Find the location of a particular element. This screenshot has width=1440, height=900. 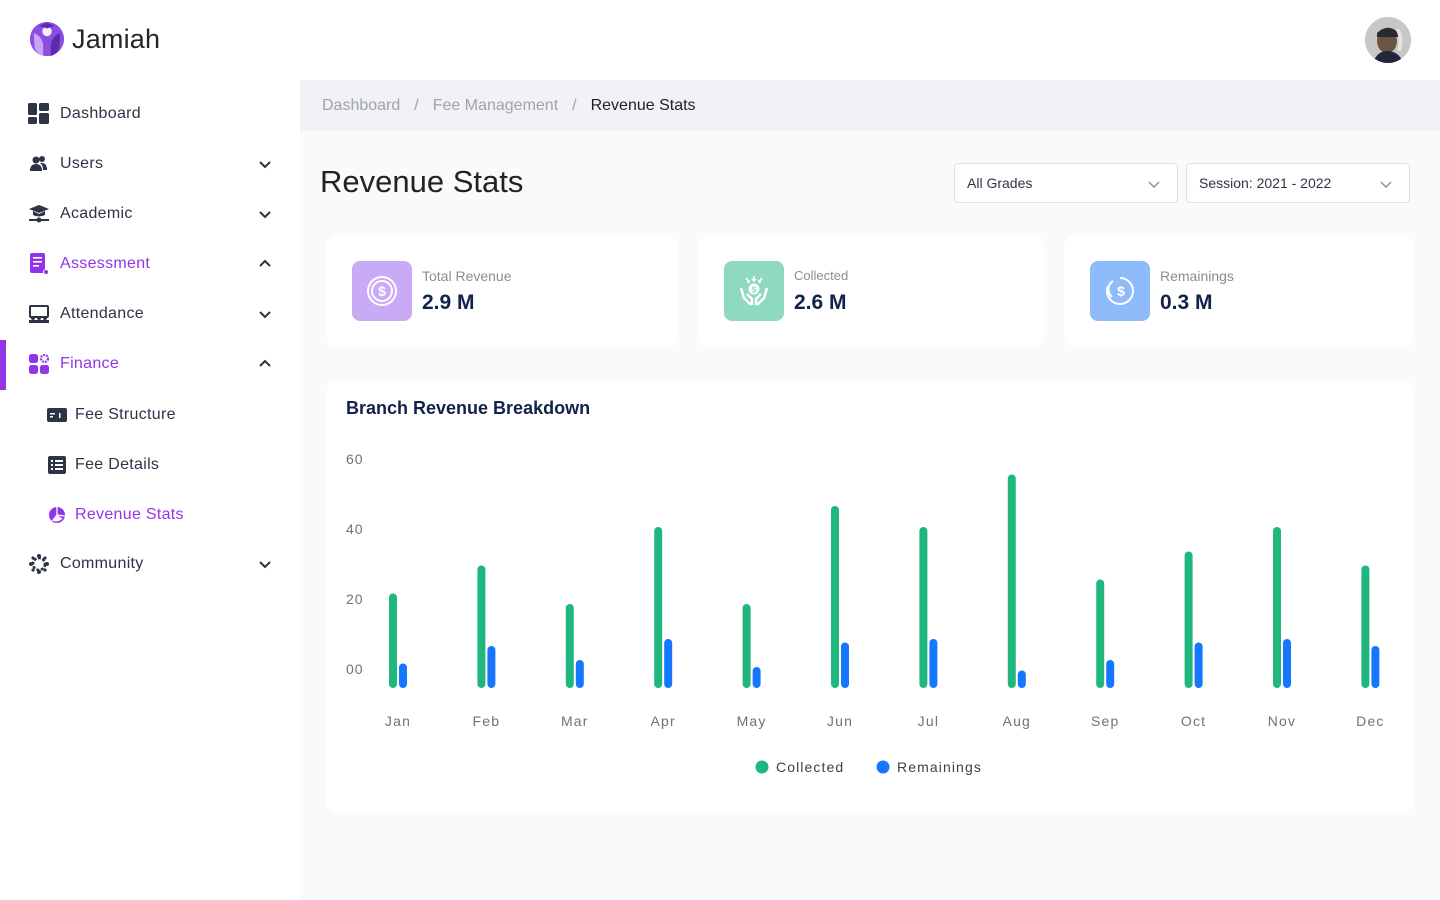

x-tick-label: Oct is located at coordinates (1193, 721).